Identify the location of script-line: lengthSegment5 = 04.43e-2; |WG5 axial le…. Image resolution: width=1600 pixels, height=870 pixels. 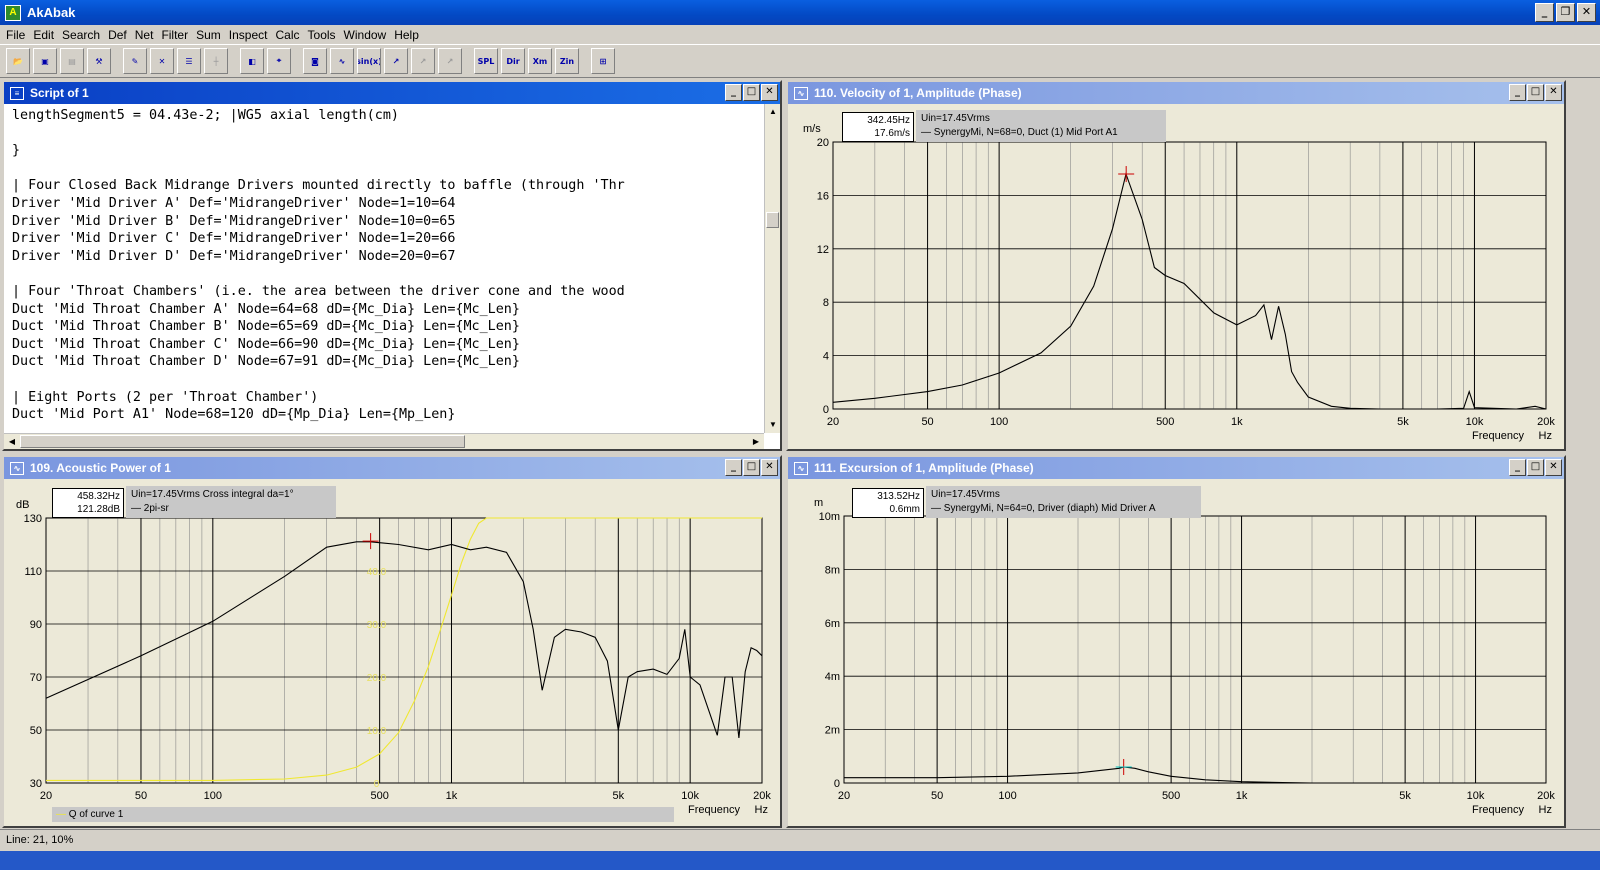
(385, 116).